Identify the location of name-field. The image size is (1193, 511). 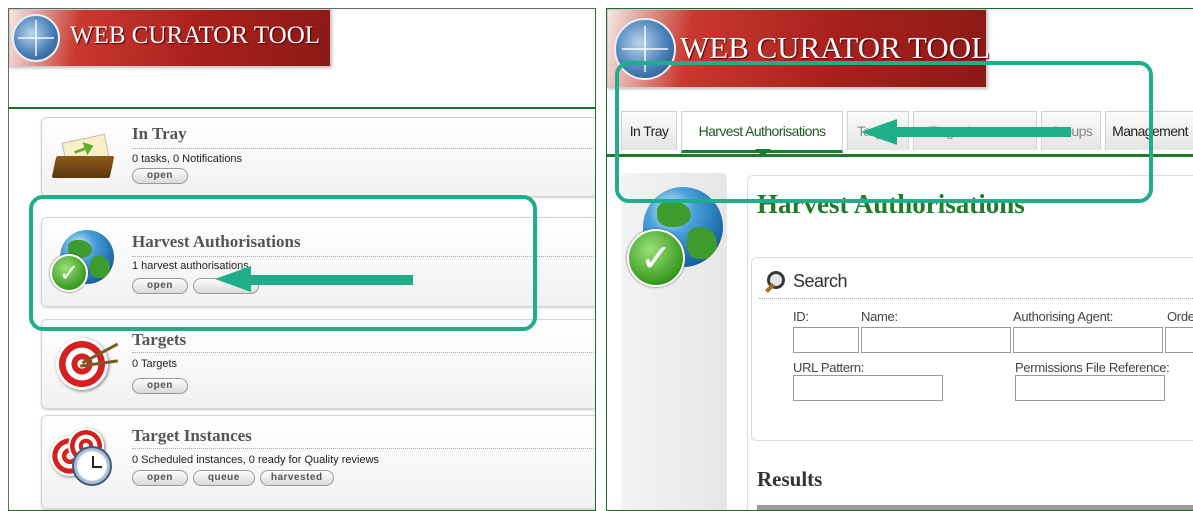
(936, 340).